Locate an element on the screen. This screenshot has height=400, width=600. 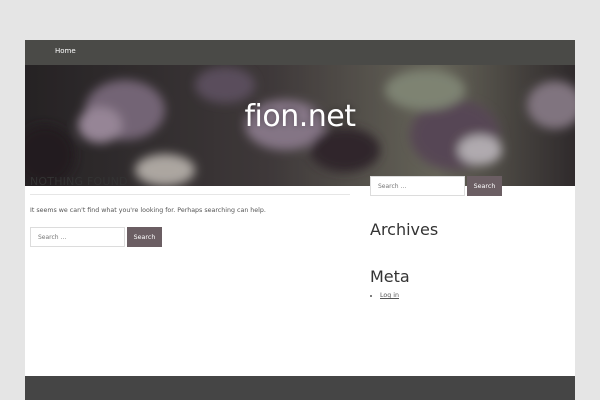
nav-home-link: Home is located at coordinates (65, 51).